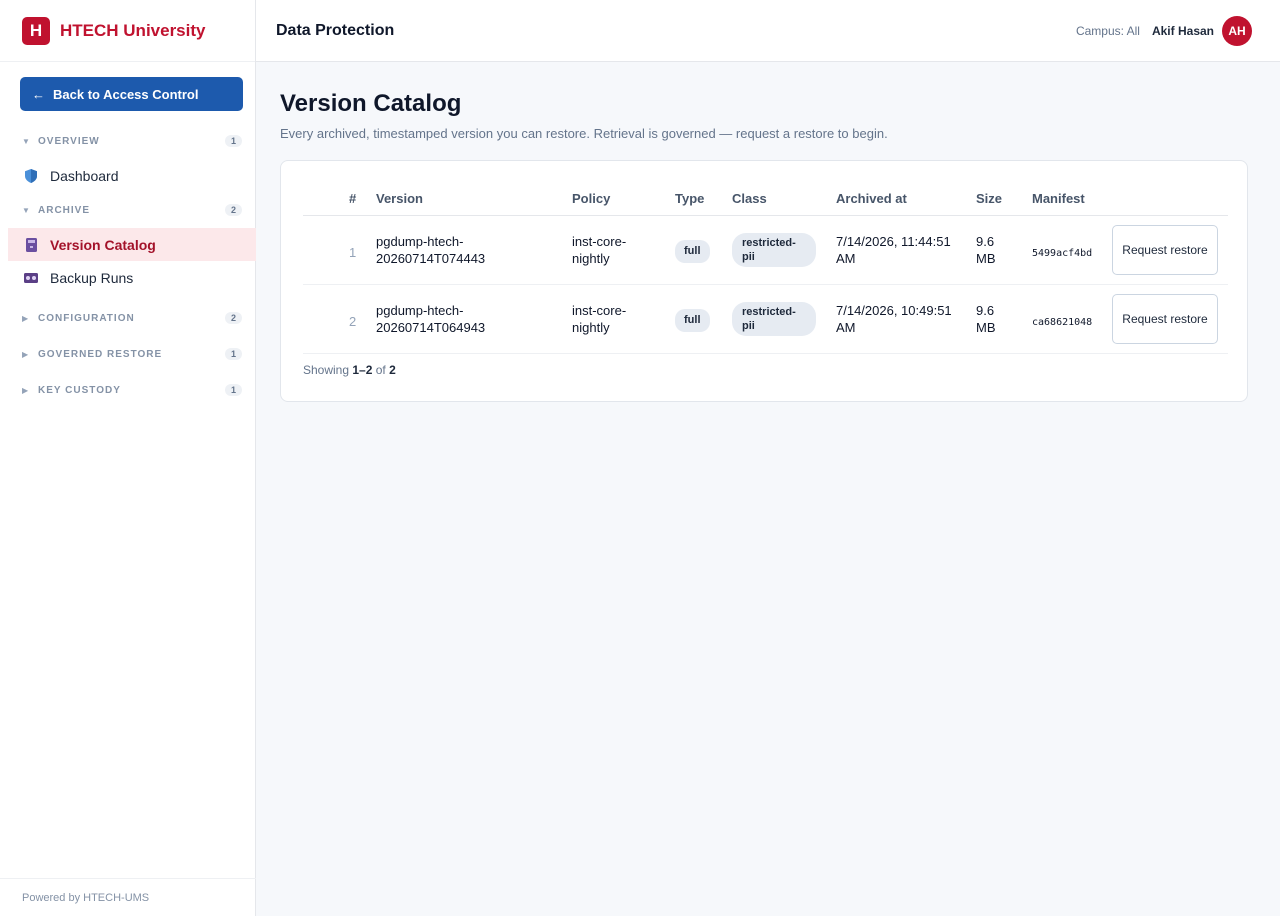 This screenshot has height=916, width=1280. What do you see at coordinates (26, 210) in the screenshot?
I see `caret-down-icon: ▼` at bounding box center [26, 210].